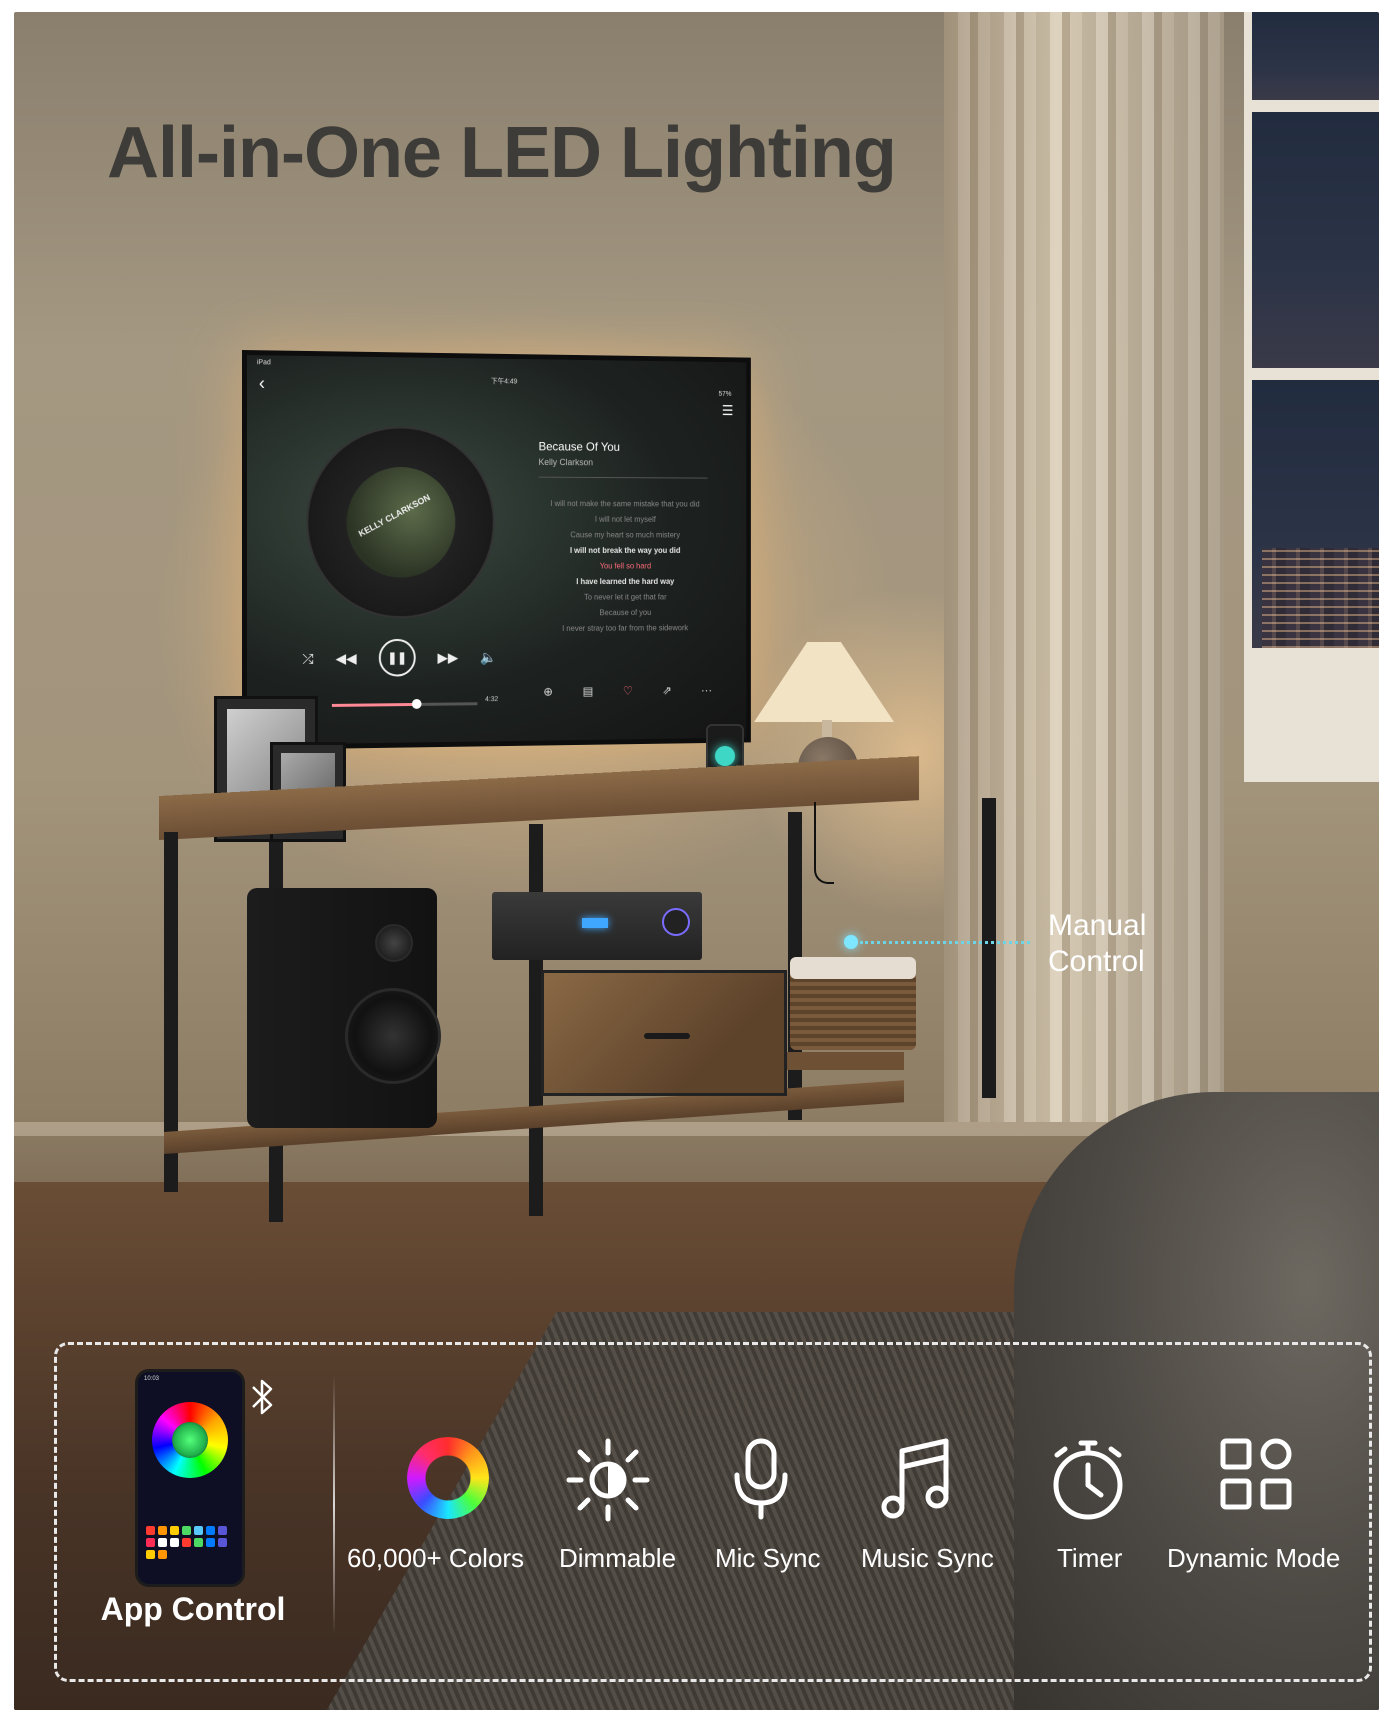 Image resolution: width=1393 pixels, height=1715 pixels. I want to click on lyric-line: To never let it get that far, so click(625, 597).